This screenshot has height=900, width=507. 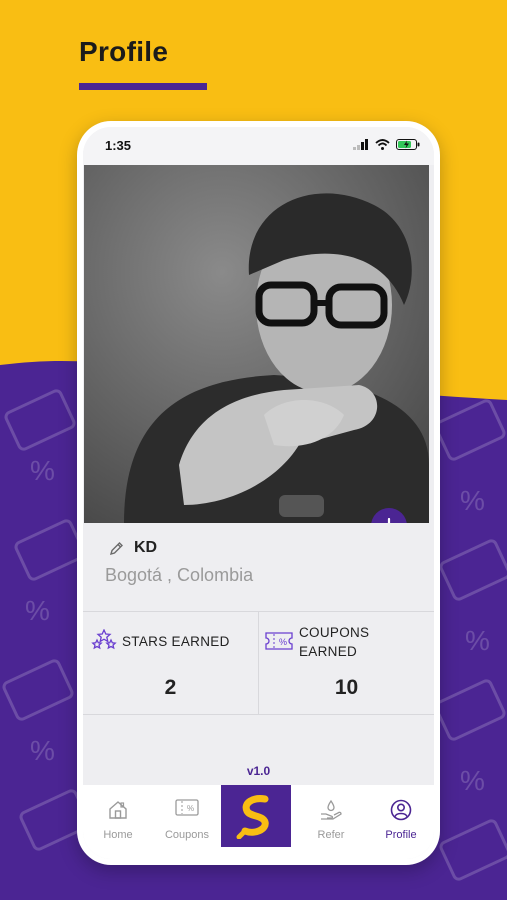 What do you see at coordinates (187, 822) in the screenshot?
I see `nav-item-coupons: % Coupons` at bounding box center [187, 822].